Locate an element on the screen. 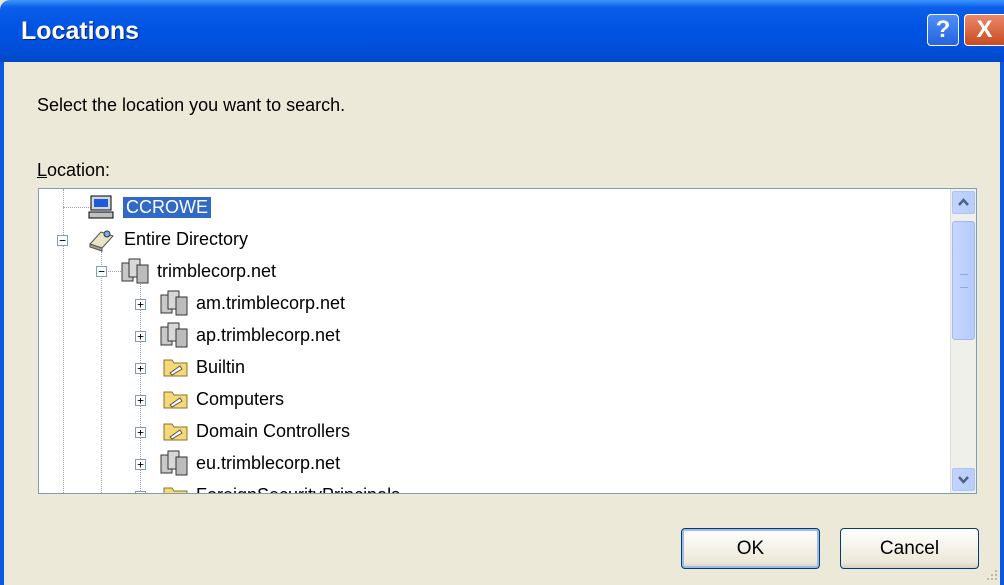  scroll-thumb is located at coordinates (963, 280).